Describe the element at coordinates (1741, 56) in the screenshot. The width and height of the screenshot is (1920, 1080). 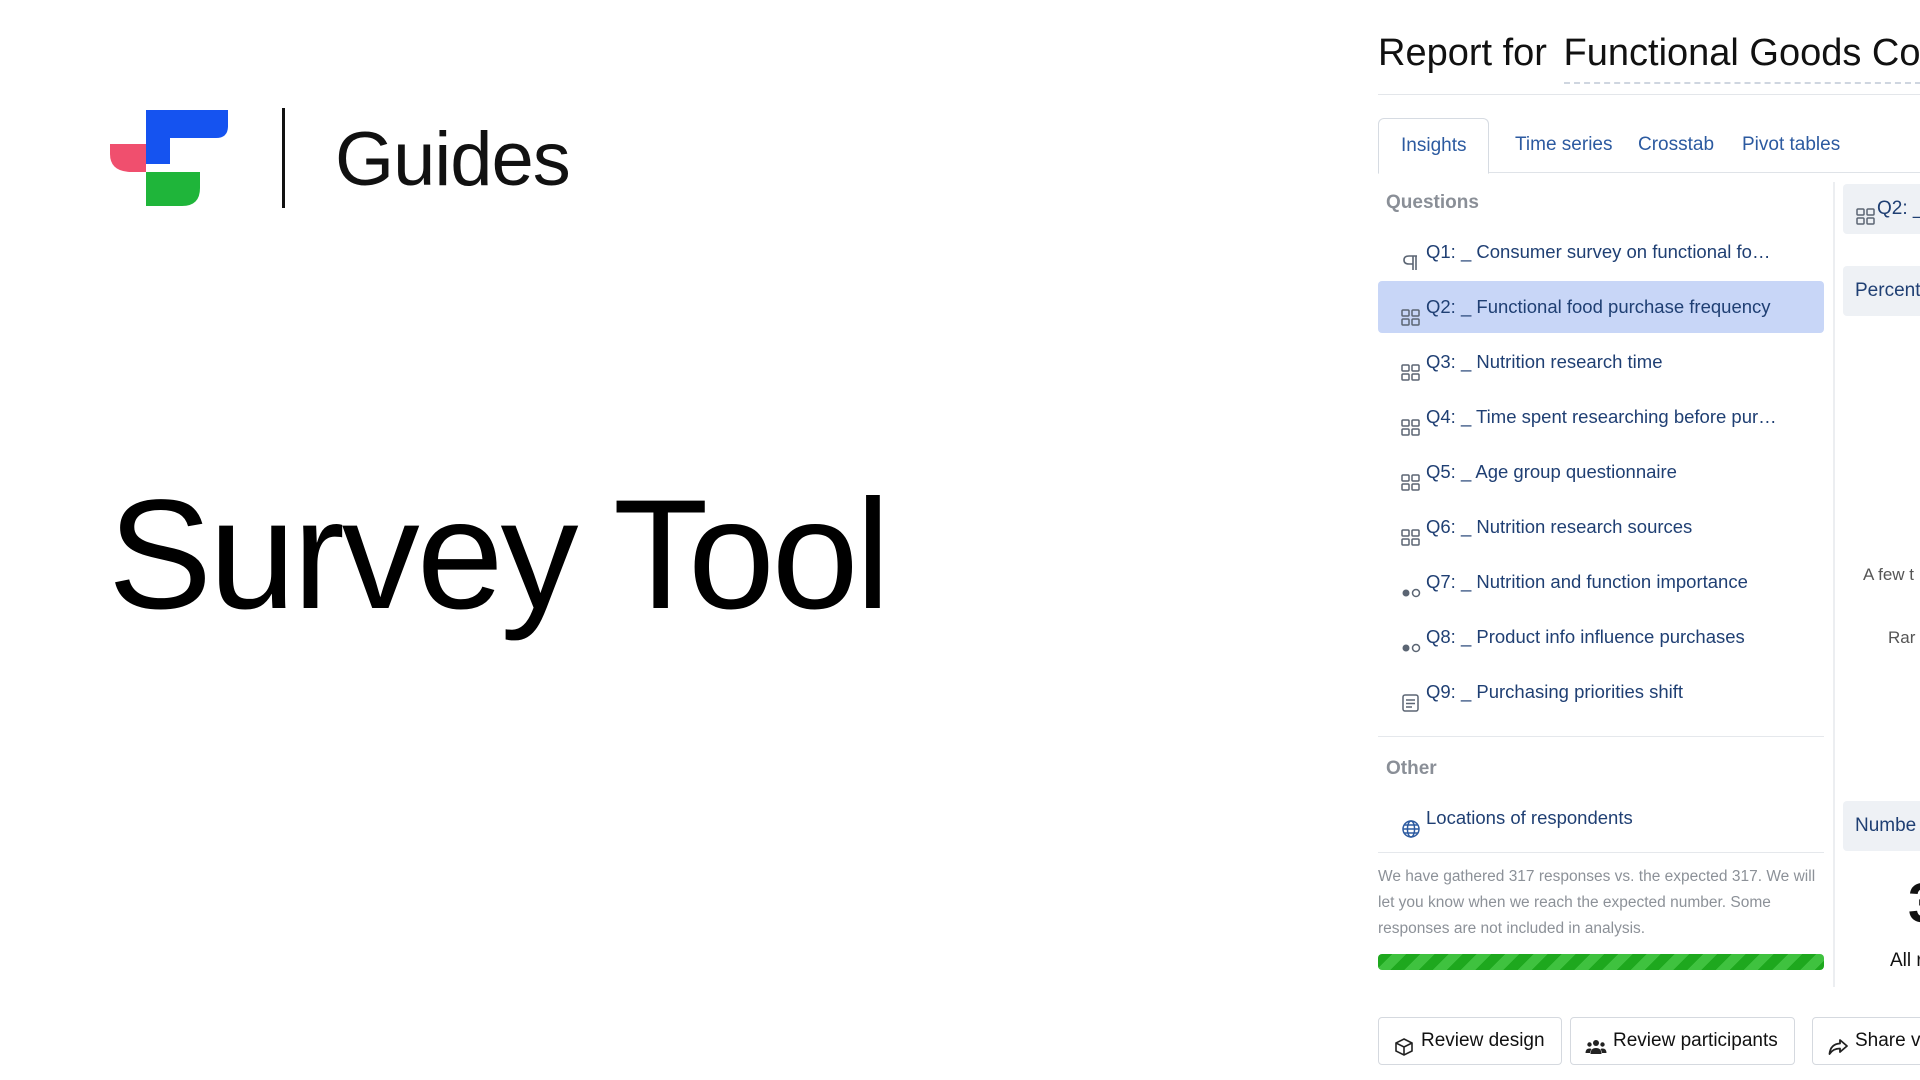
I see `company-name-field: Functional Goods Co` at that location.